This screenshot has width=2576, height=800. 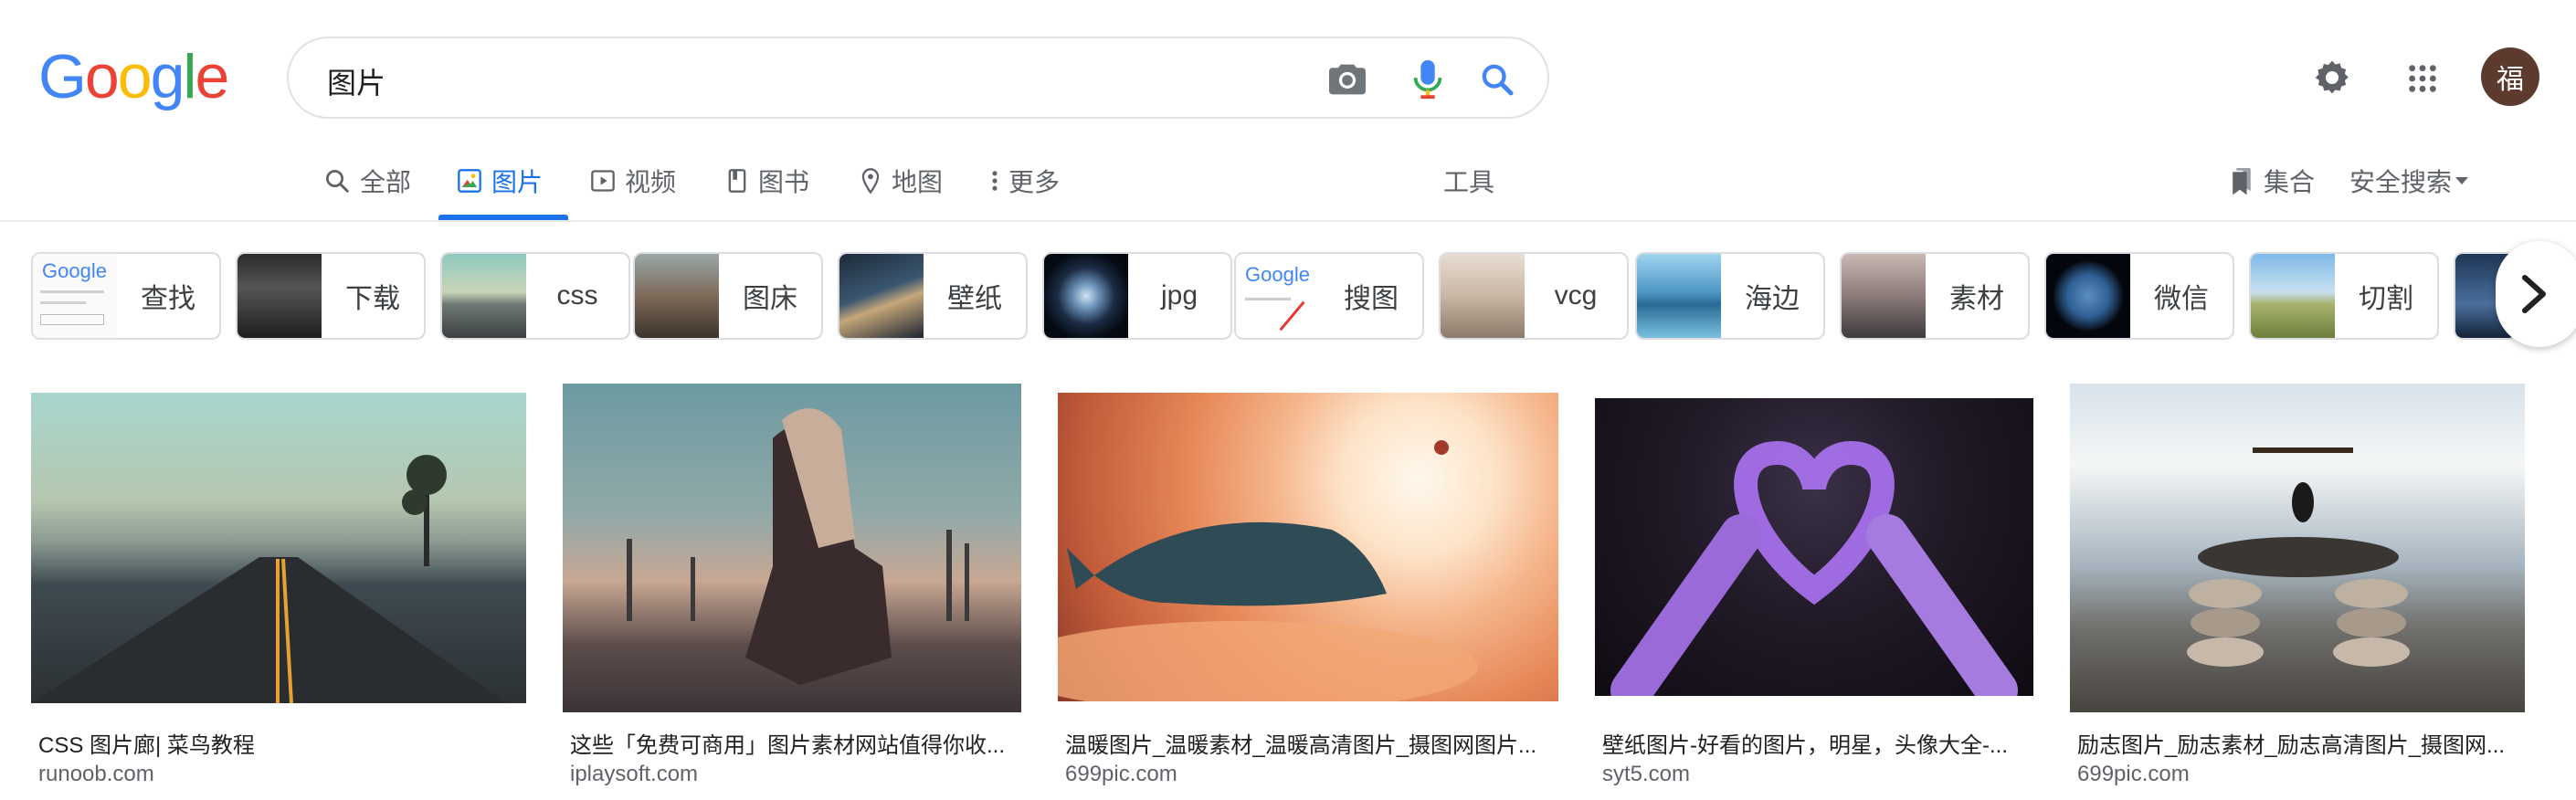 What do you see at coordinates (918, 182) in the screenshot?
I see `tab-label: 地图` at bounding box center [918, 182].